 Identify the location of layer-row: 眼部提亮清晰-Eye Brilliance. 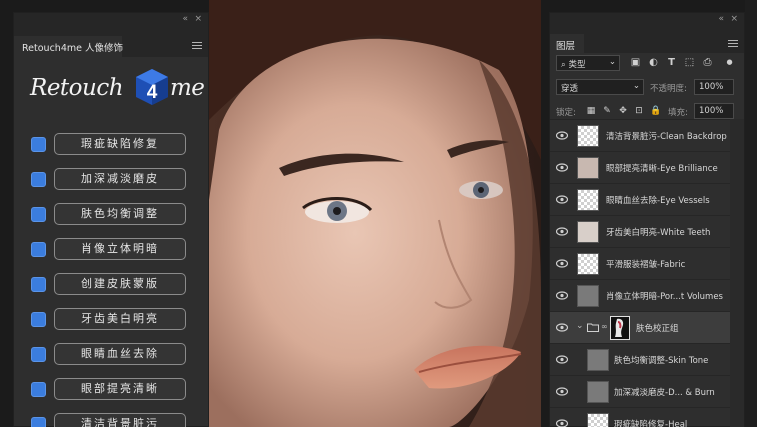
(640, 168).